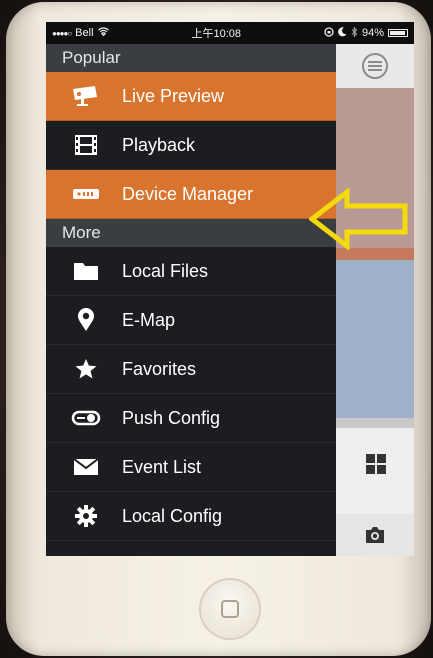  What do you see at coordinates (86, 145) in the screenshot?
I see `film-icon` at bounding box center [86, 145].